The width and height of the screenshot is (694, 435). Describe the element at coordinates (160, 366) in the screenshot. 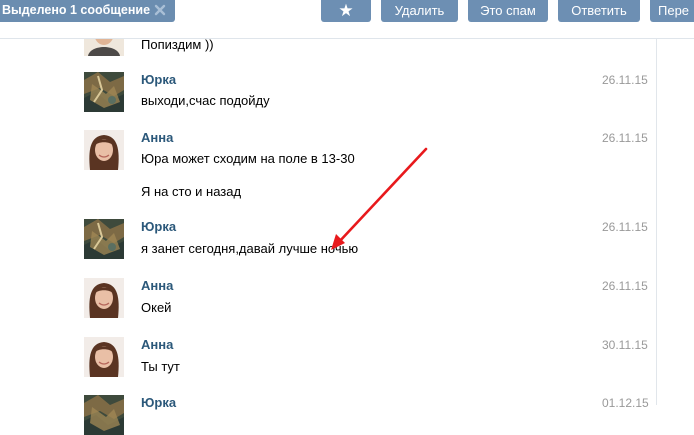

I see `message-text: Ты тут` at that location.